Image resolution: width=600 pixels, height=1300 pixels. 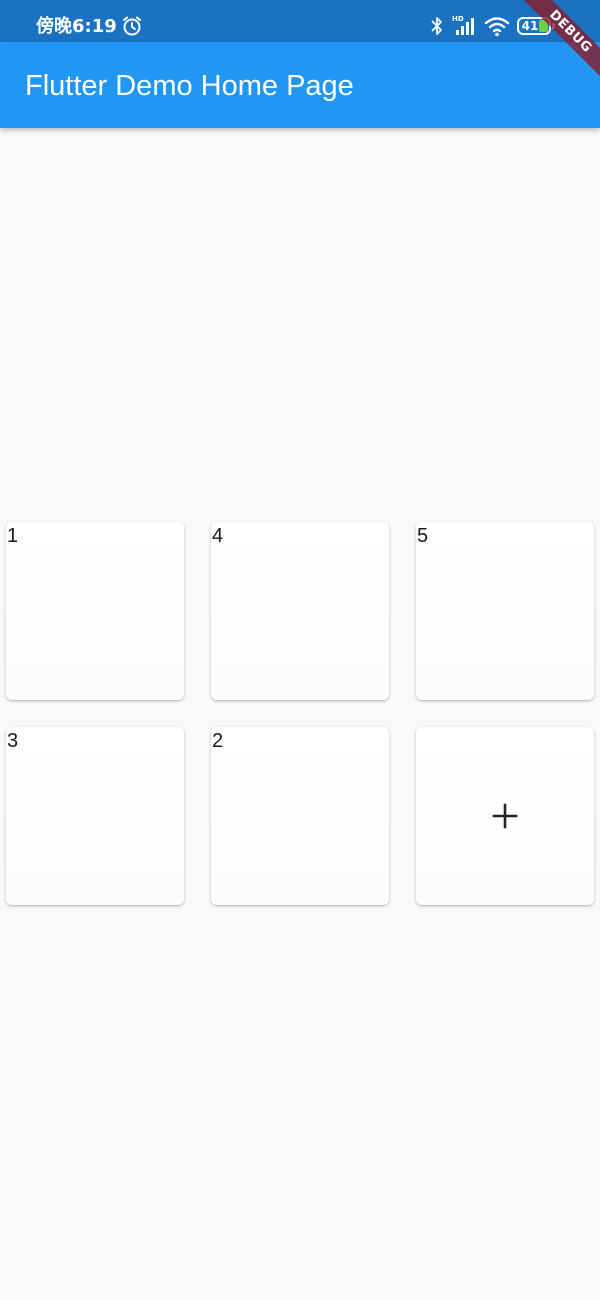 I want to click on grid-card: 4, so click(x=300, y=611).